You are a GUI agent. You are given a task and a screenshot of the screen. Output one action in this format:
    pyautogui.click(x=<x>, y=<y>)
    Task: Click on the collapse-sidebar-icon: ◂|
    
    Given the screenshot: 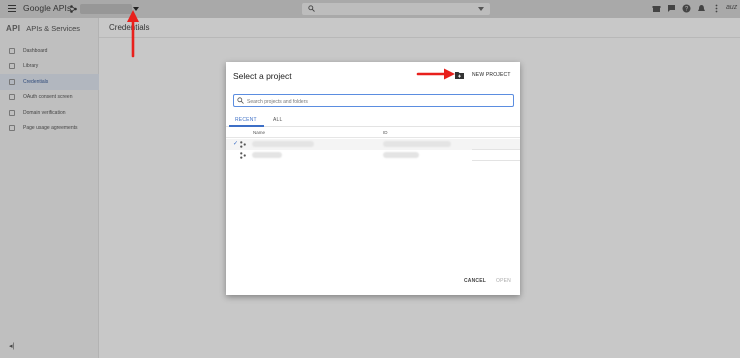 What is the action you would take?
    pyautogui.click(x=11, y=346)
    